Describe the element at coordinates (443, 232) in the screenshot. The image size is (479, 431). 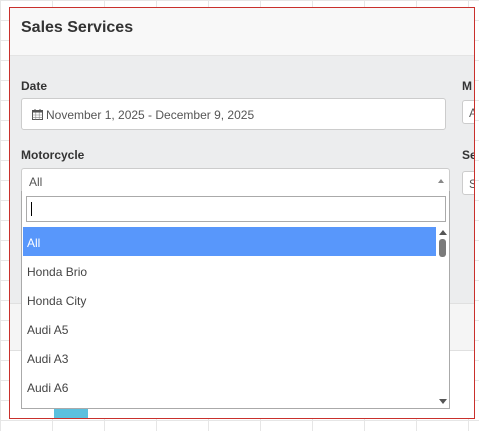
I see `scroll-up-icon` at that location.